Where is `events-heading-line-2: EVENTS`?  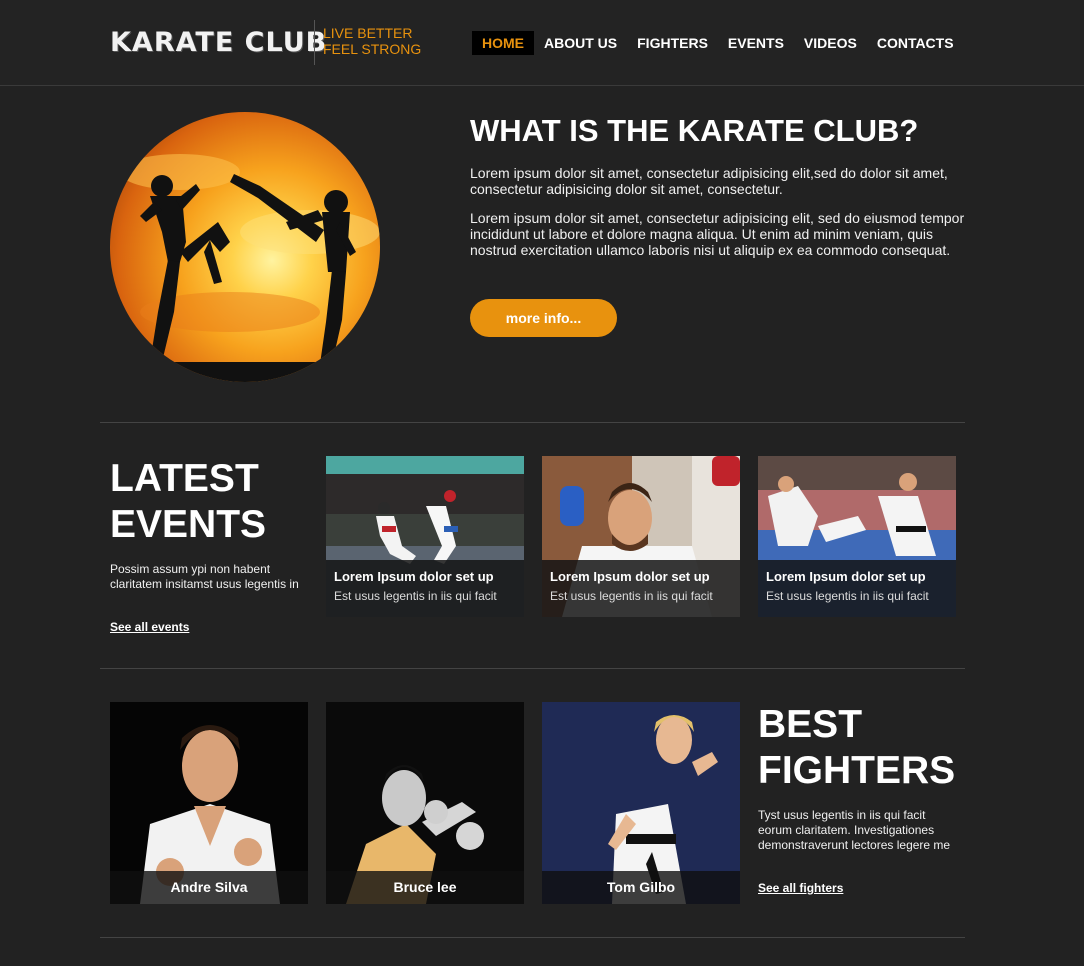 events-heading-line-2: EVENTS is located at coordinates (188, 524).